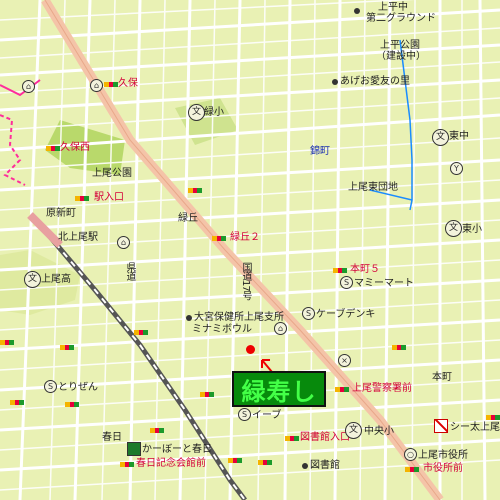 The image size is (500, 500). Describe the element at coordinates (239, 317) in the screenshot. I see `place-health-center: 大宮保健所上尾支所` at that location.